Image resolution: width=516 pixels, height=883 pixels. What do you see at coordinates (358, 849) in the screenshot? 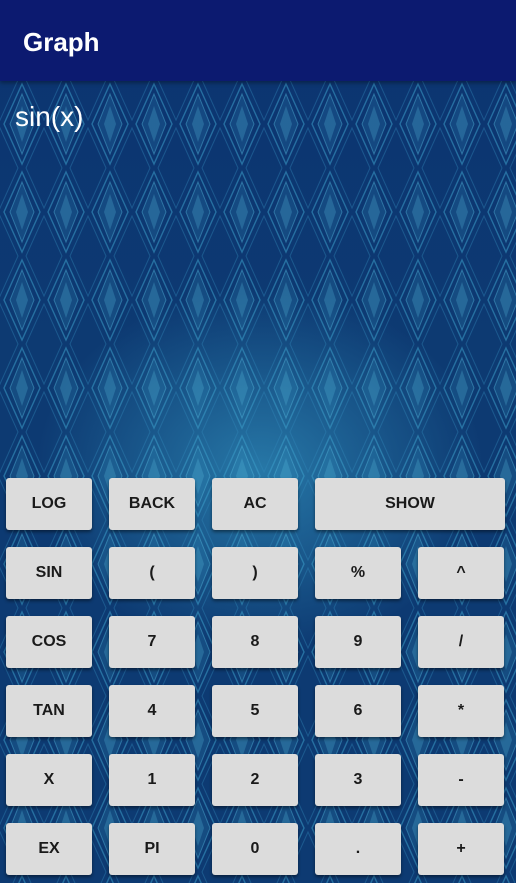
I see `decimal-point-button: .` at bounding box center [358, 849].